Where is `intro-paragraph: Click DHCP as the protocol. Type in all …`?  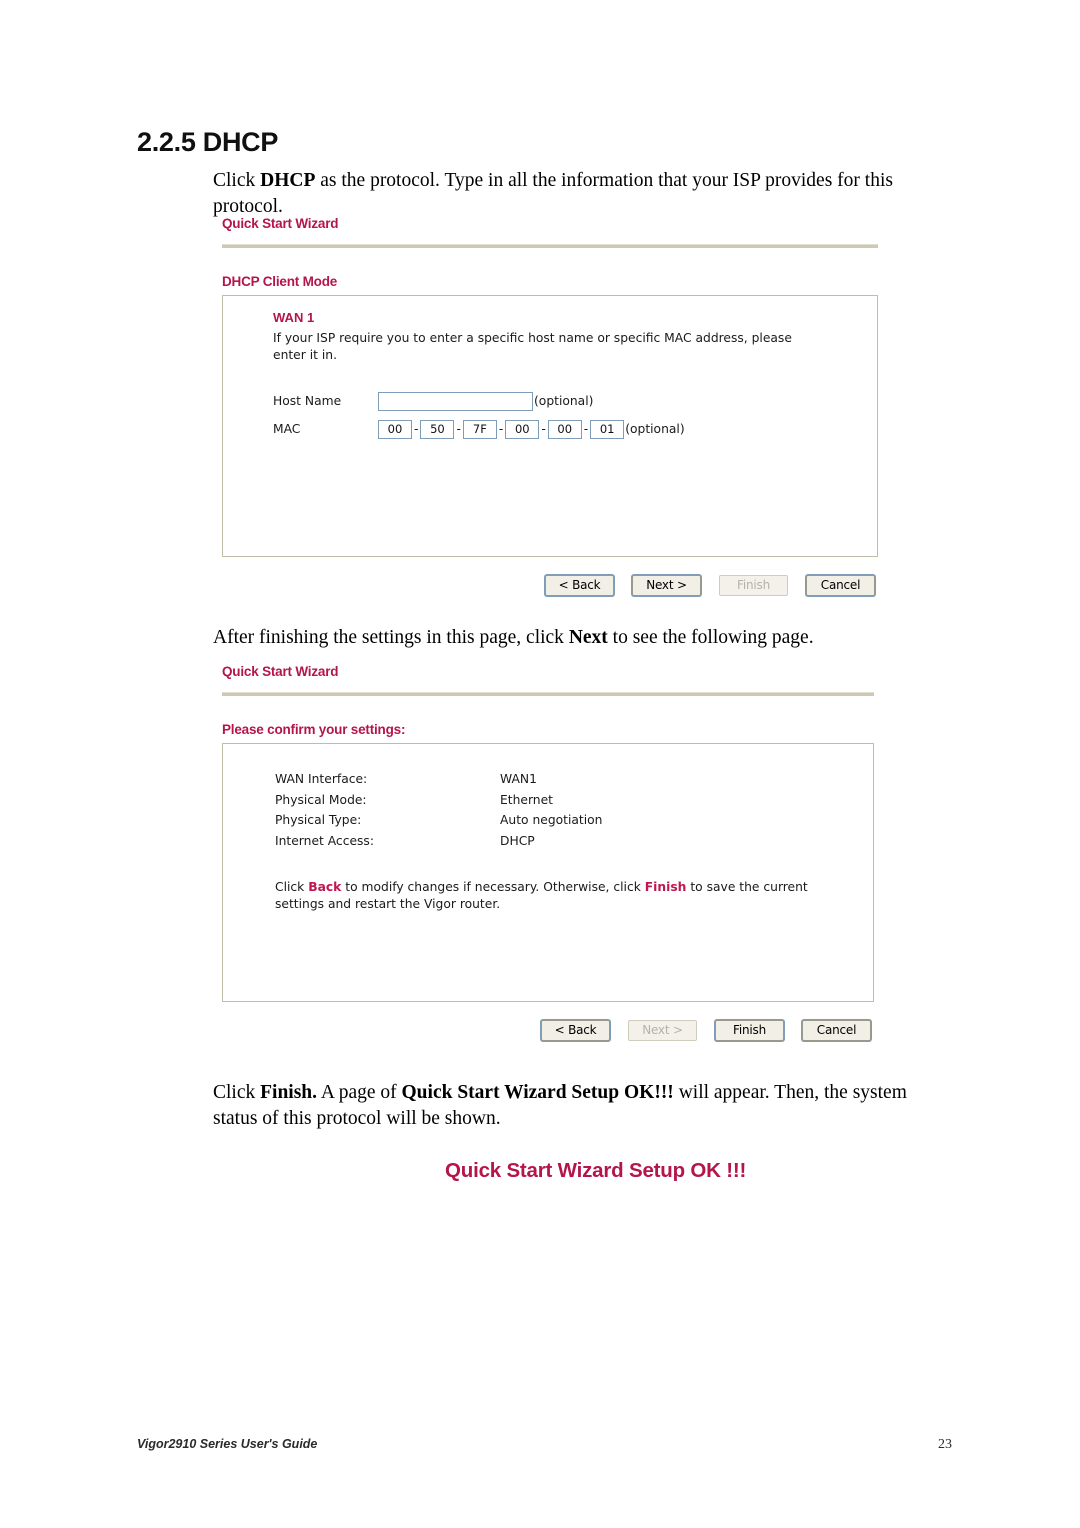
intro-paragraph: Click DHCP as the protocol. Type in all … is located at coordinates (578, 194).